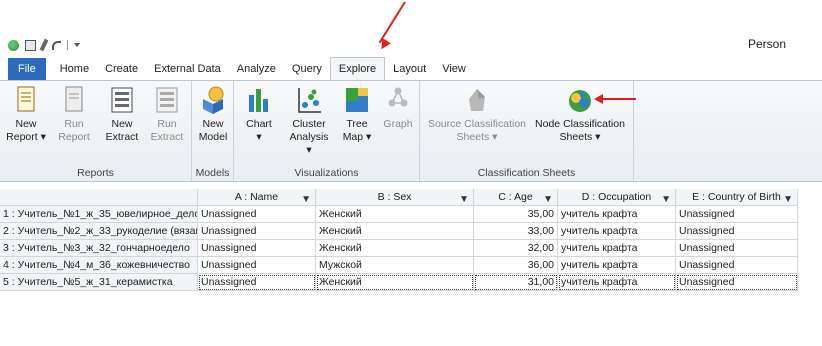 This screenshot has height=346, width=822. I want to click on graph-button: Graph, so click(398, 108).